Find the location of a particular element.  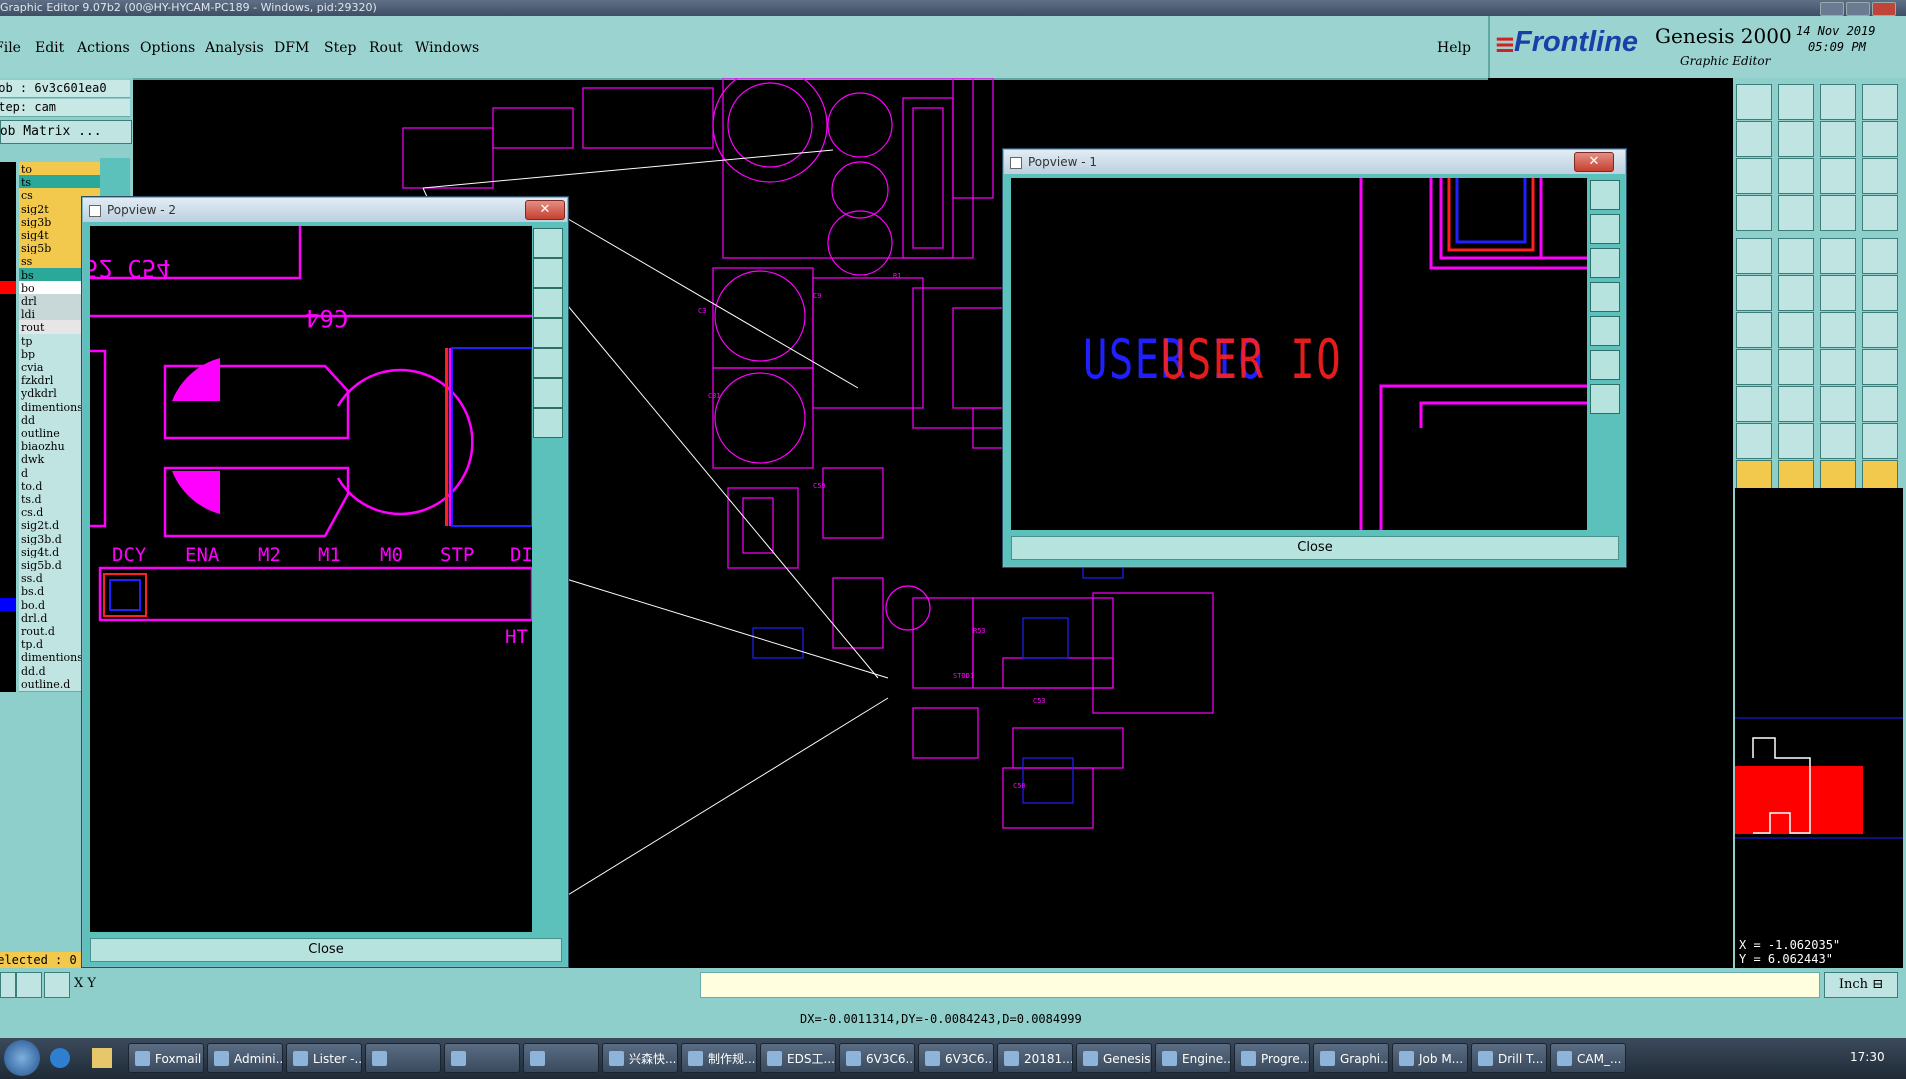

pan-icon is located at coordinates (1880, 102).